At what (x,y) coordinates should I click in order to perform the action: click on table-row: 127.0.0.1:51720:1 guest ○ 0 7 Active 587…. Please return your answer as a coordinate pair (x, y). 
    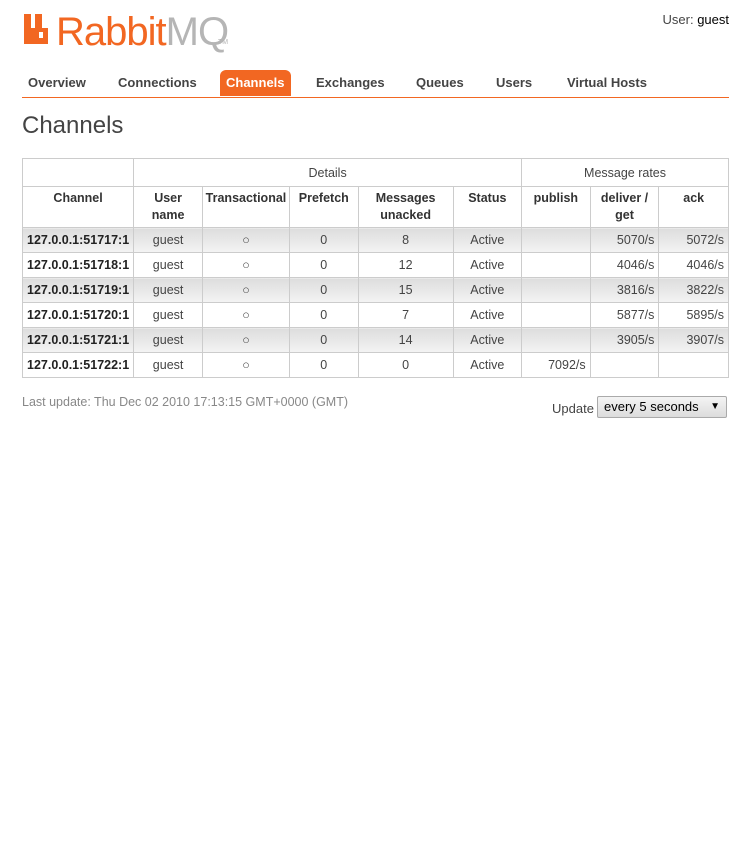
    Looking at the image, I should click on (375, 315).